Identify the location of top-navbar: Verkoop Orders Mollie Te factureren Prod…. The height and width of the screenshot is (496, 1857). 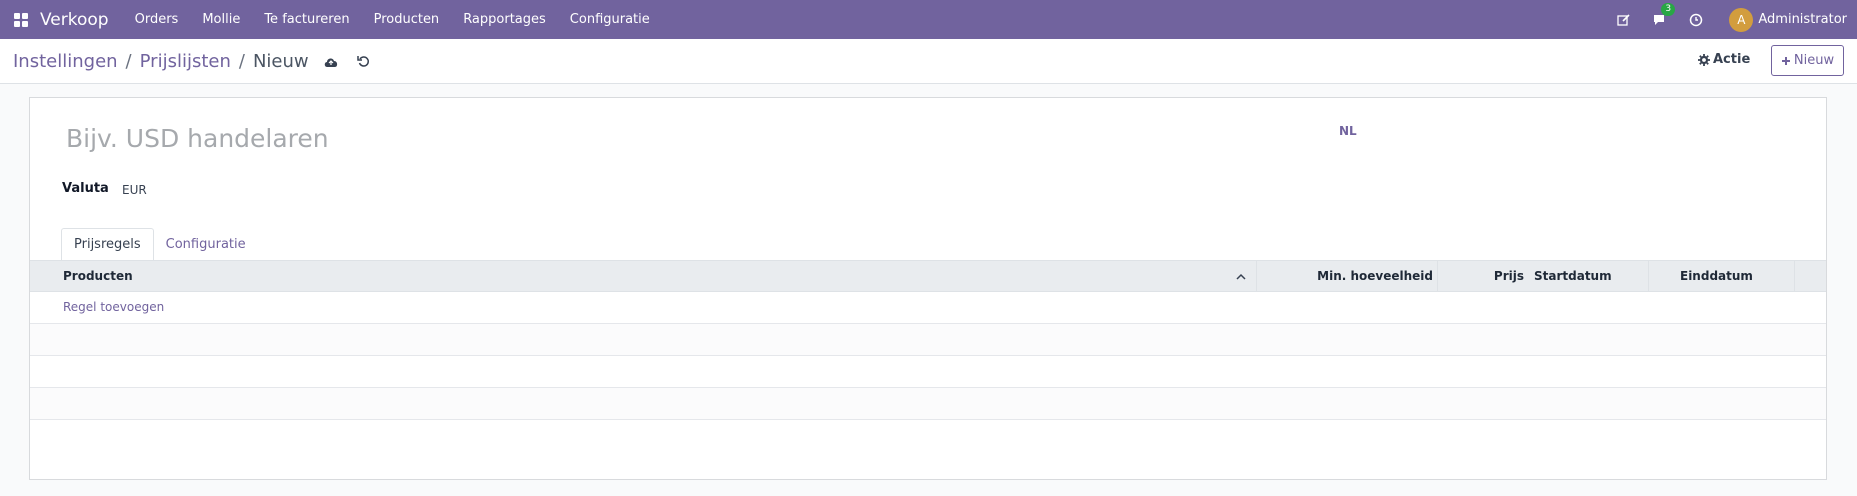
(928, 19).